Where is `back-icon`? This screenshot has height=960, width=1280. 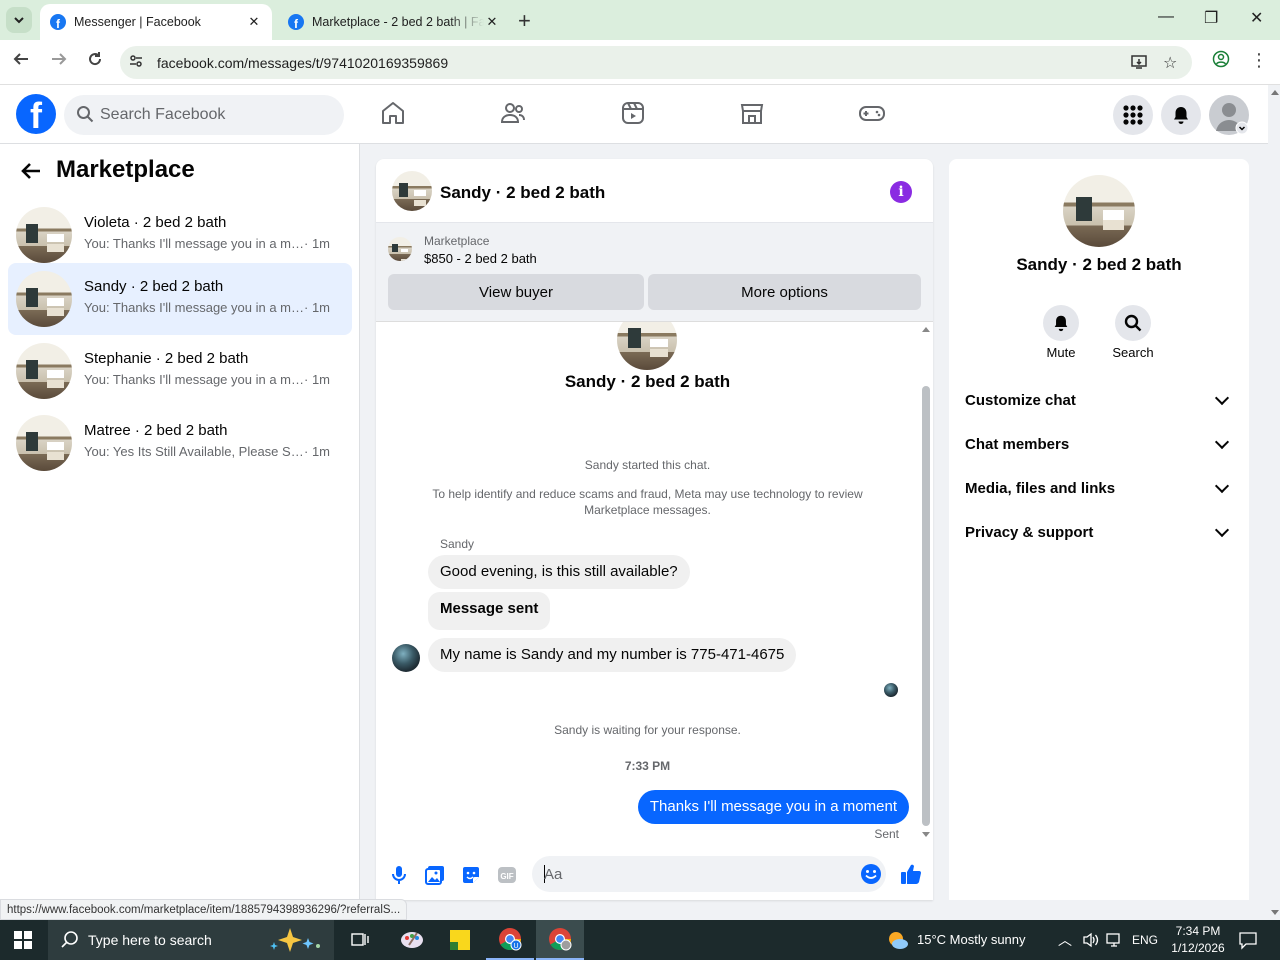
back-icon is located at coordinates (21, 61).